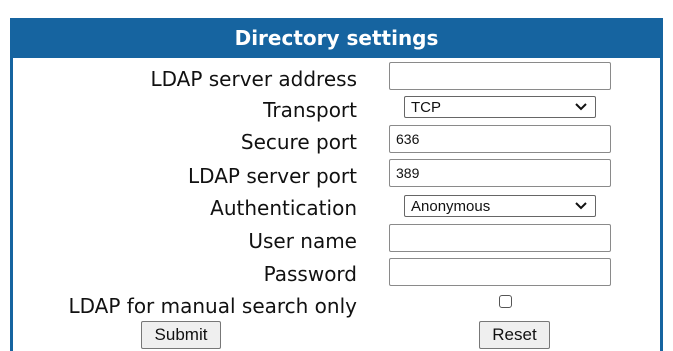  What do you see at coordinates (500, 272) in the screenshot?
I see `password-input` at bounding box center [500, 272].